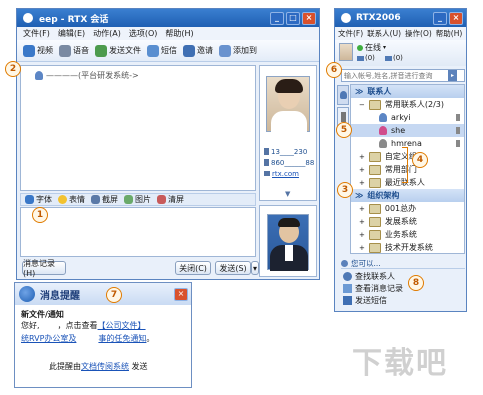  Describe the element at coordinates (287, 194) in the screenshot. I see `collapse-arrow-icon: ▼` at that location.